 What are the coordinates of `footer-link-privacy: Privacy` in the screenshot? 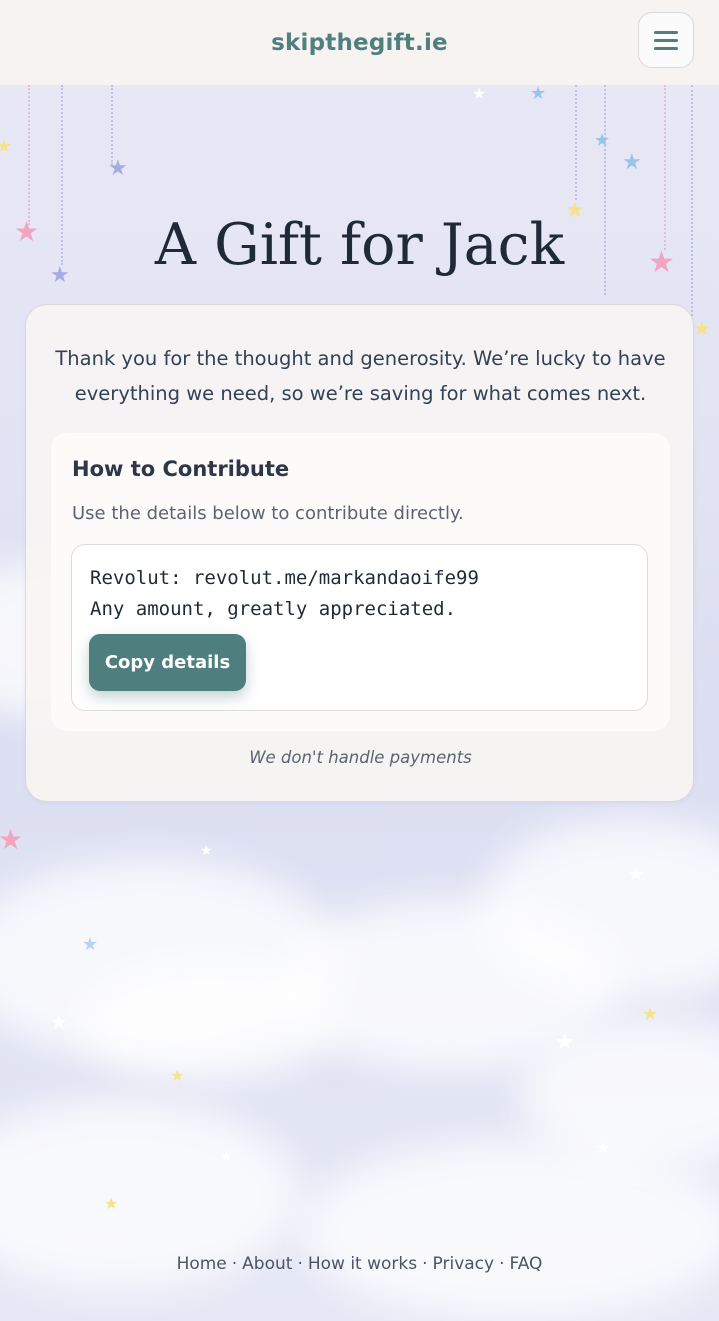 It's located at (464, 1264).